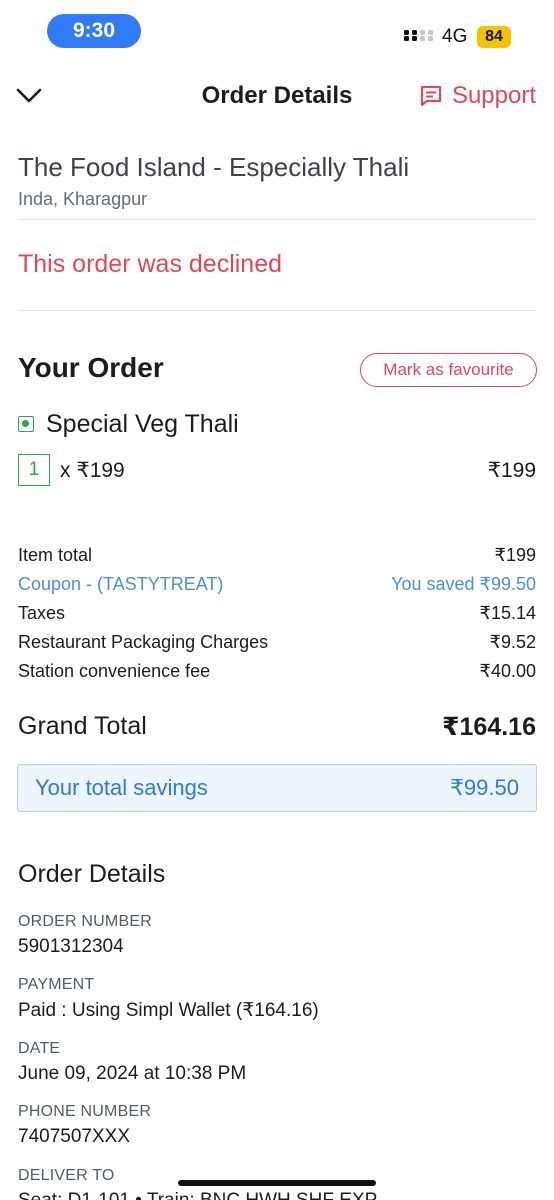 The height and width of the screenshot is (1200, 554). What do you see at coordinates (489, 727) in the screenshot?
I see `grand-total-value: ₹164.16` at bounding box center [489, 727].